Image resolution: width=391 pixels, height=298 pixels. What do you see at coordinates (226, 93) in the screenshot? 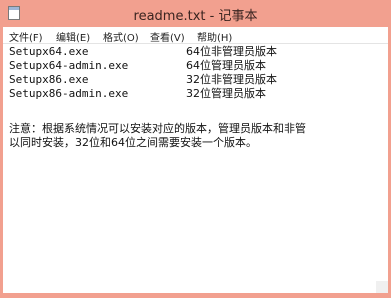
I see `file-description: 32位管理员版本` at bounding box center [226, 93].